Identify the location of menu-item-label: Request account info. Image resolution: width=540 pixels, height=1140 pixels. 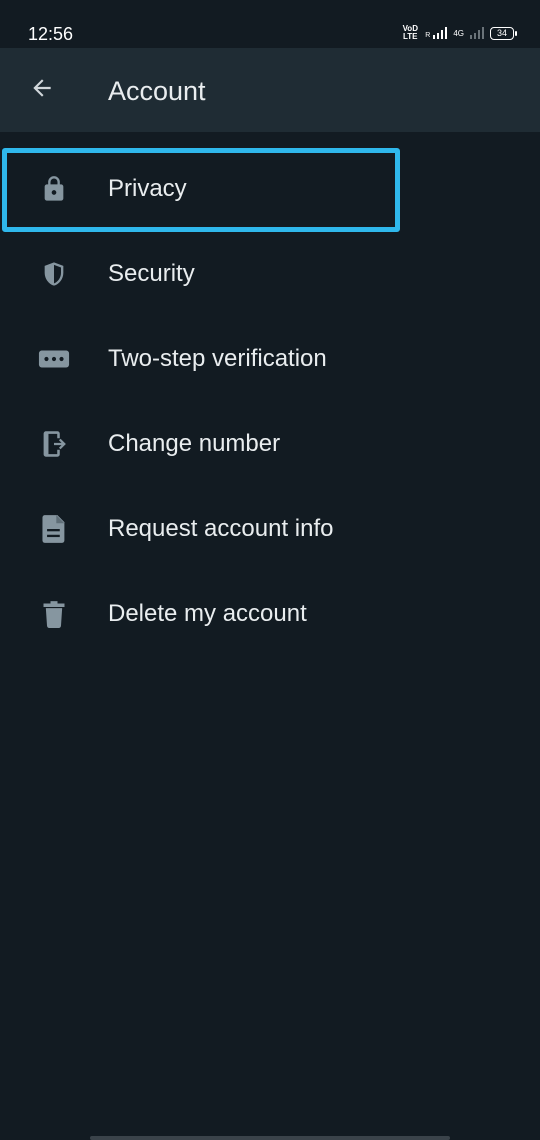
(221, 528).